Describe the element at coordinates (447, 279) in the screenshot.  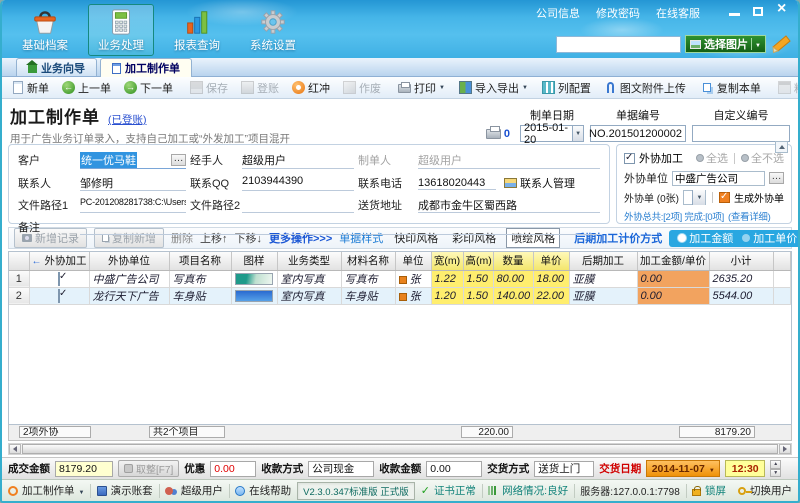
I see `width-cell: 1.22` at that location.